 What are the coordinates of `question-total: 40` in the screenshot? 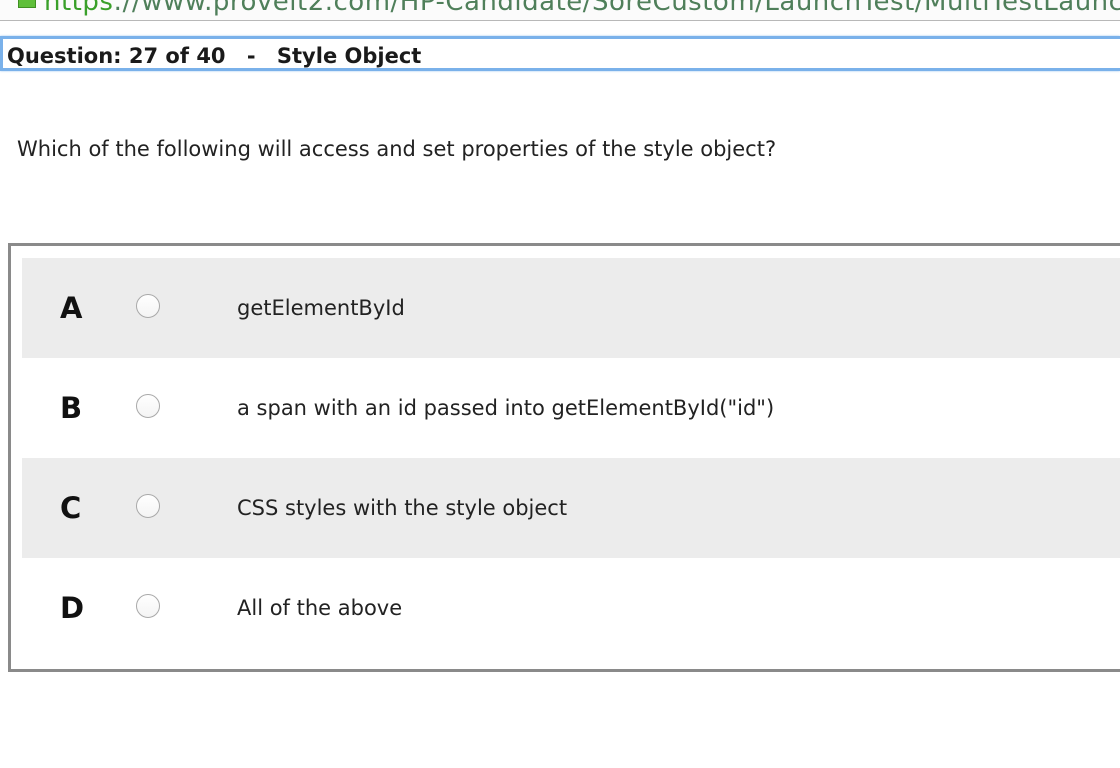 It's located at (211, 56).